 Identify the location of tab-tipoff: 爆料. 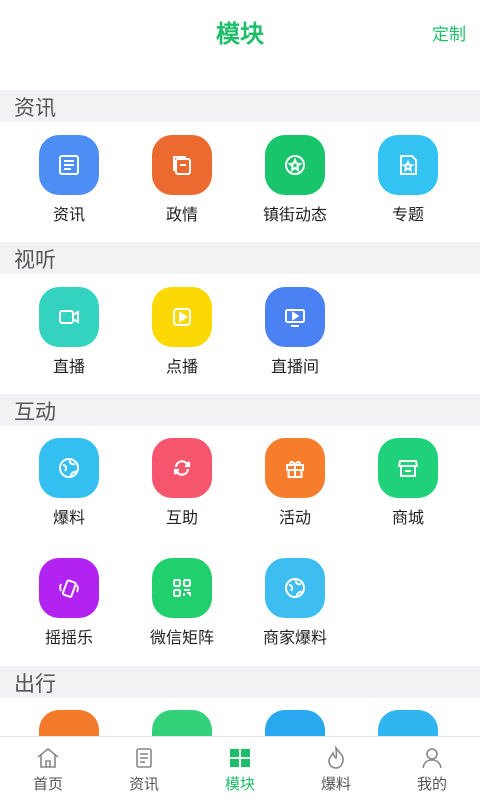
(336, 768).